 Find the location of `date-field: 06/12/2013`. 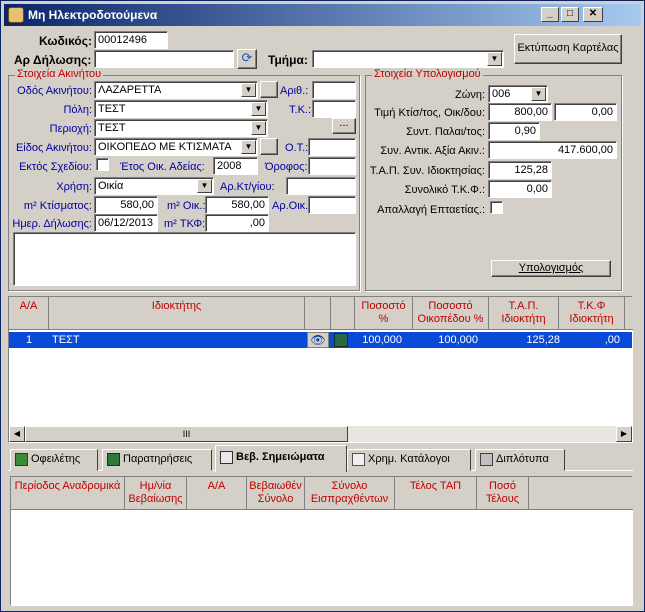

date-field: 06/12/2013 is located at coordinates (126, 223).